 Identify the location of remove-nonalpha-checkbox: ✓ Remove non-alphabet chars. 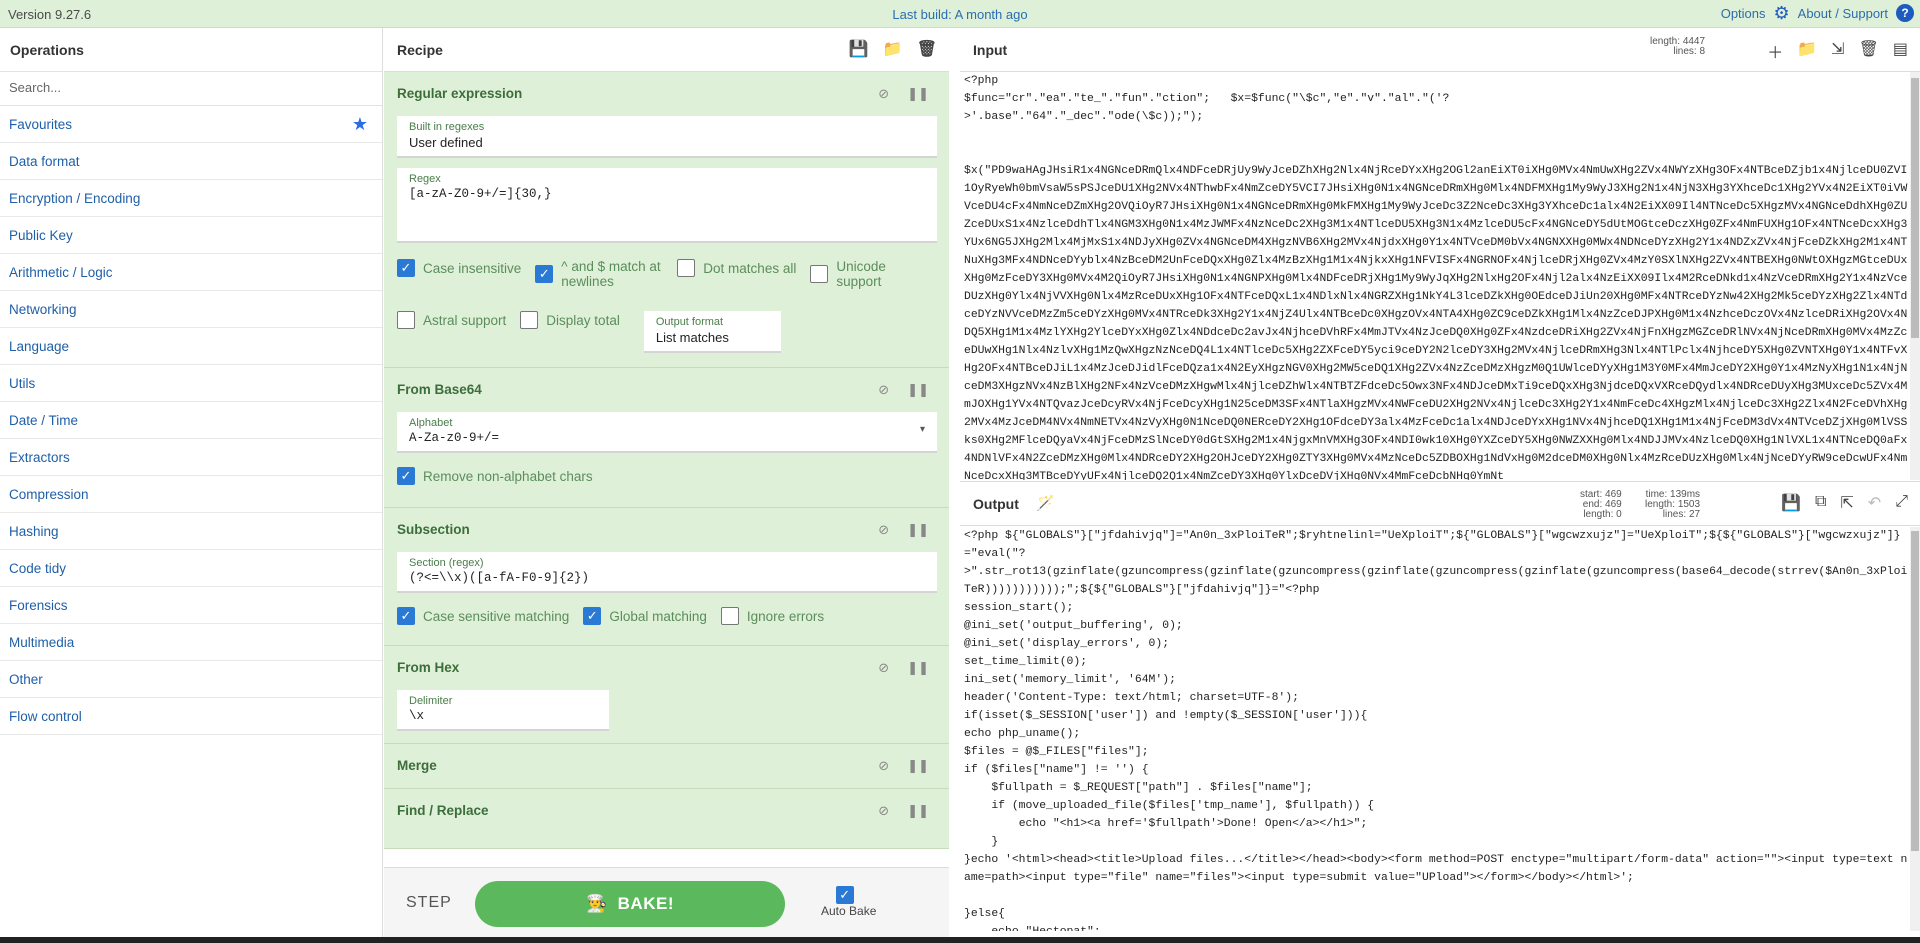
(495, 476).